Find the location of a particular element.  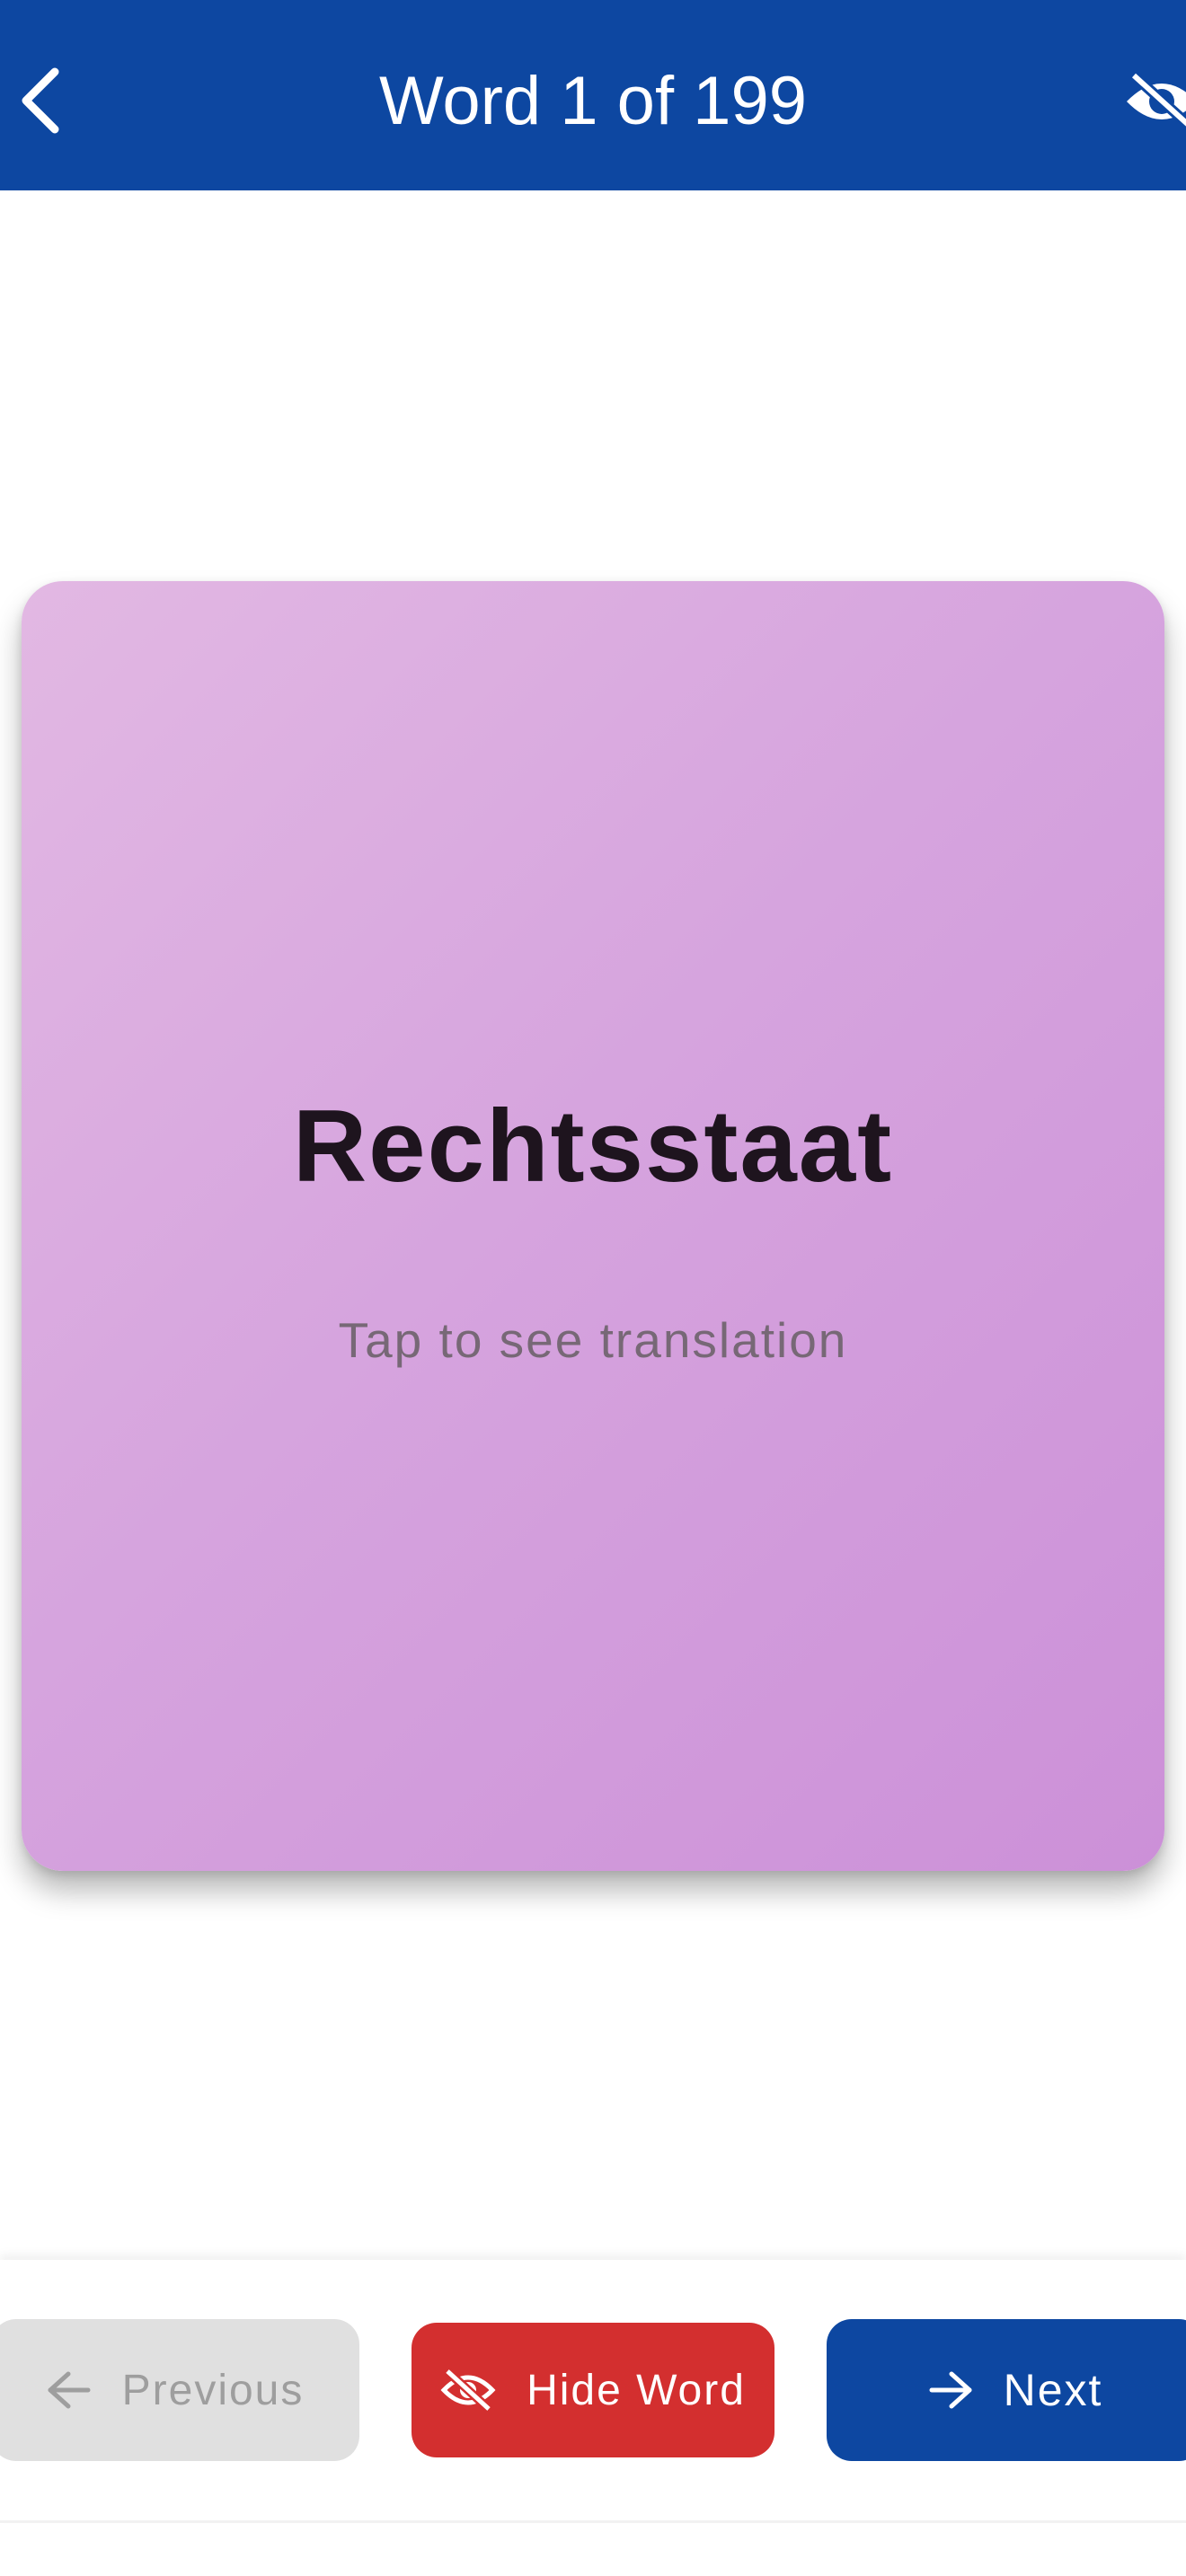

divider is located at coordinates (593, 2521).